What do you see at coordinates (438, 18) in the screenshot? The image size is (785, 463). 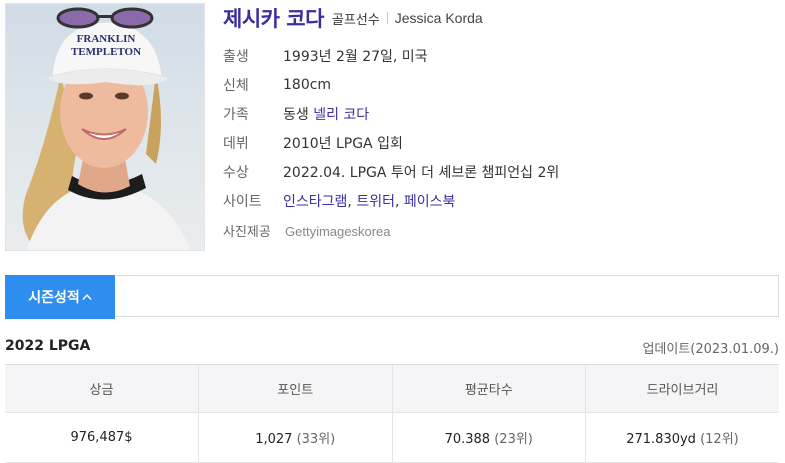 I see `player-english-name: Jessica Korda` at bounding box center [438, 18].